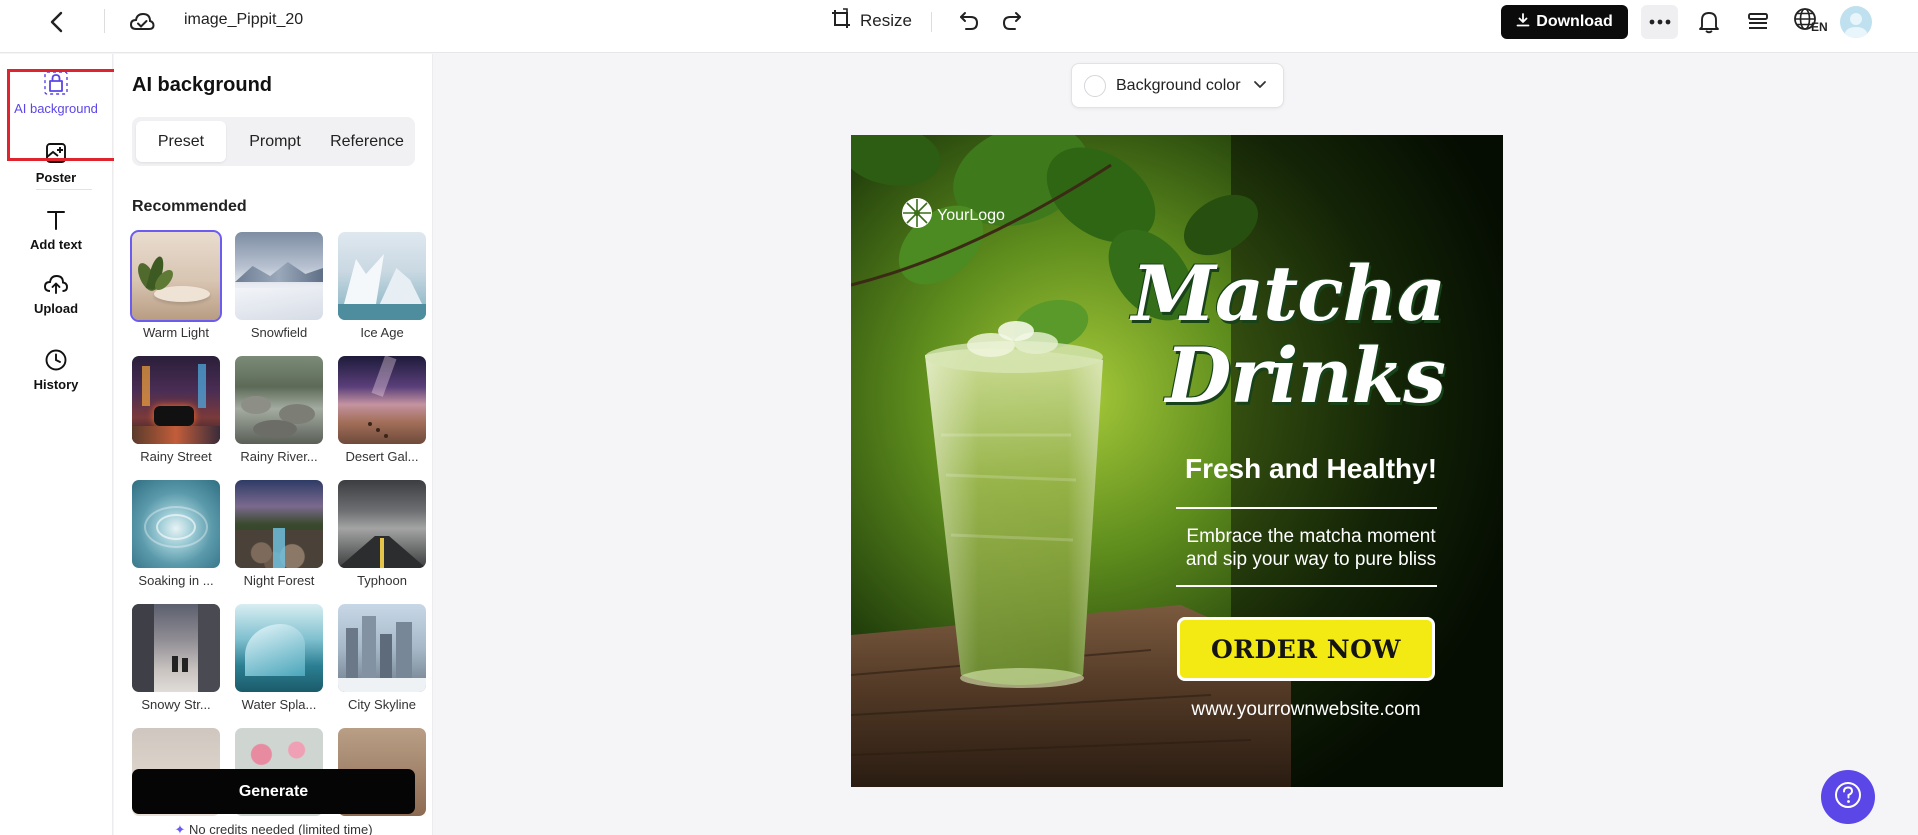 The image size is (1918, 835). What do you see at coordinates (1856, 22) in the screenshot?
I see `avatar` at bounding box center [1856, 22].